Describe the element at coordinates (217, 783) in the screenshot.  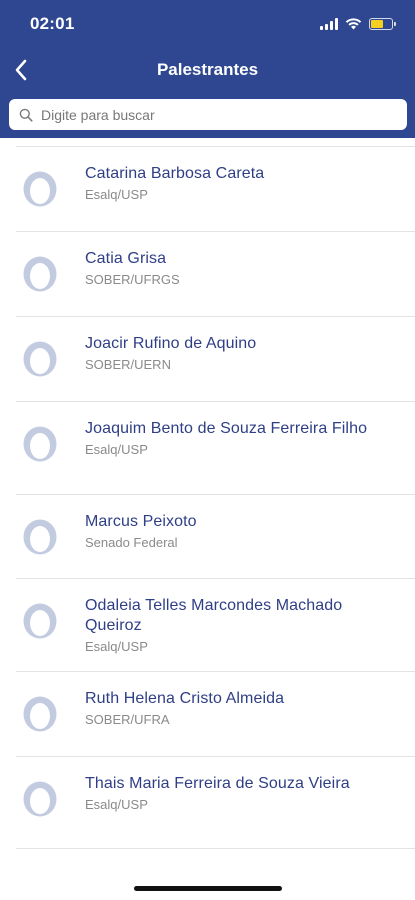
I see `speaker-name: Thais Maria Ferreira de Souza Vieira` at that location.